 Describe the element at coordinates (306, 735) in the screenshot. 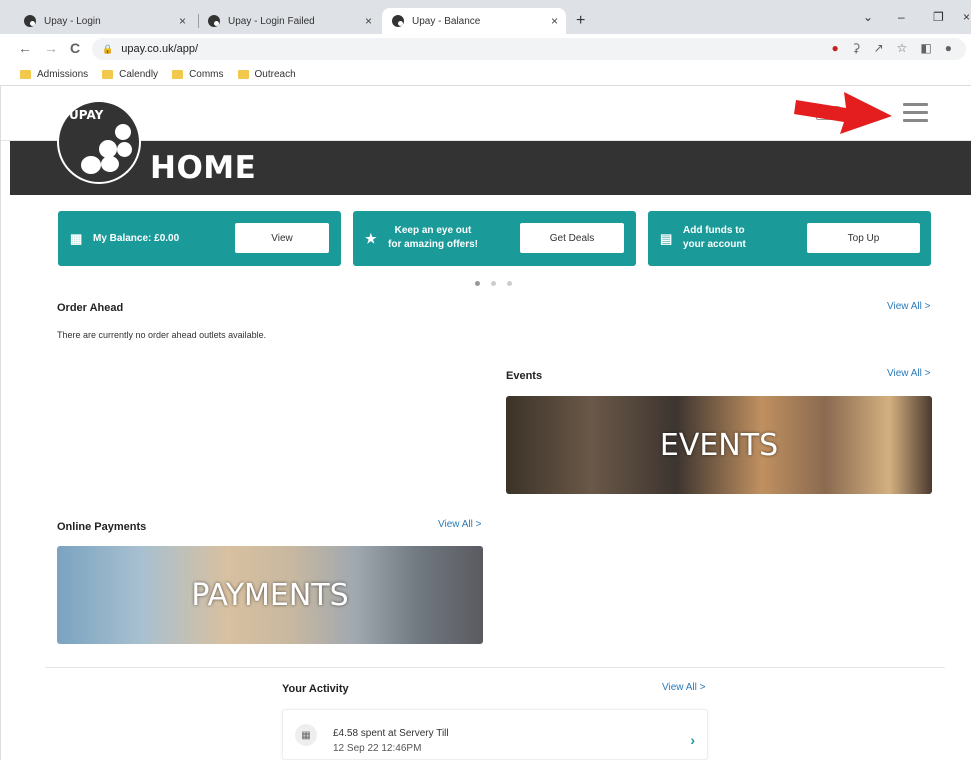

I see `till-icon: ▦` at that location.